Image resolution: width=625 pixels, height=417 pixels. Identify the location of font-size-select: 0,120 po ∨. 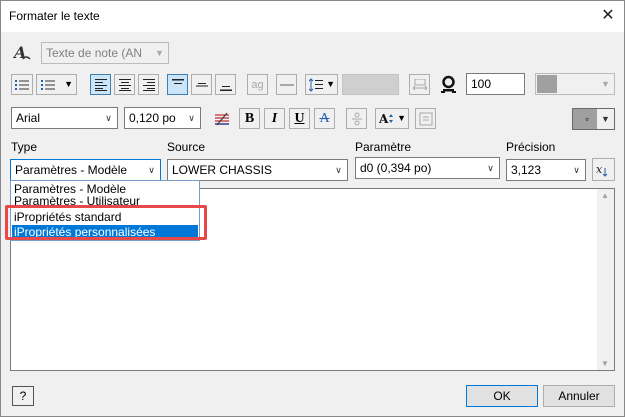
(162, 118).